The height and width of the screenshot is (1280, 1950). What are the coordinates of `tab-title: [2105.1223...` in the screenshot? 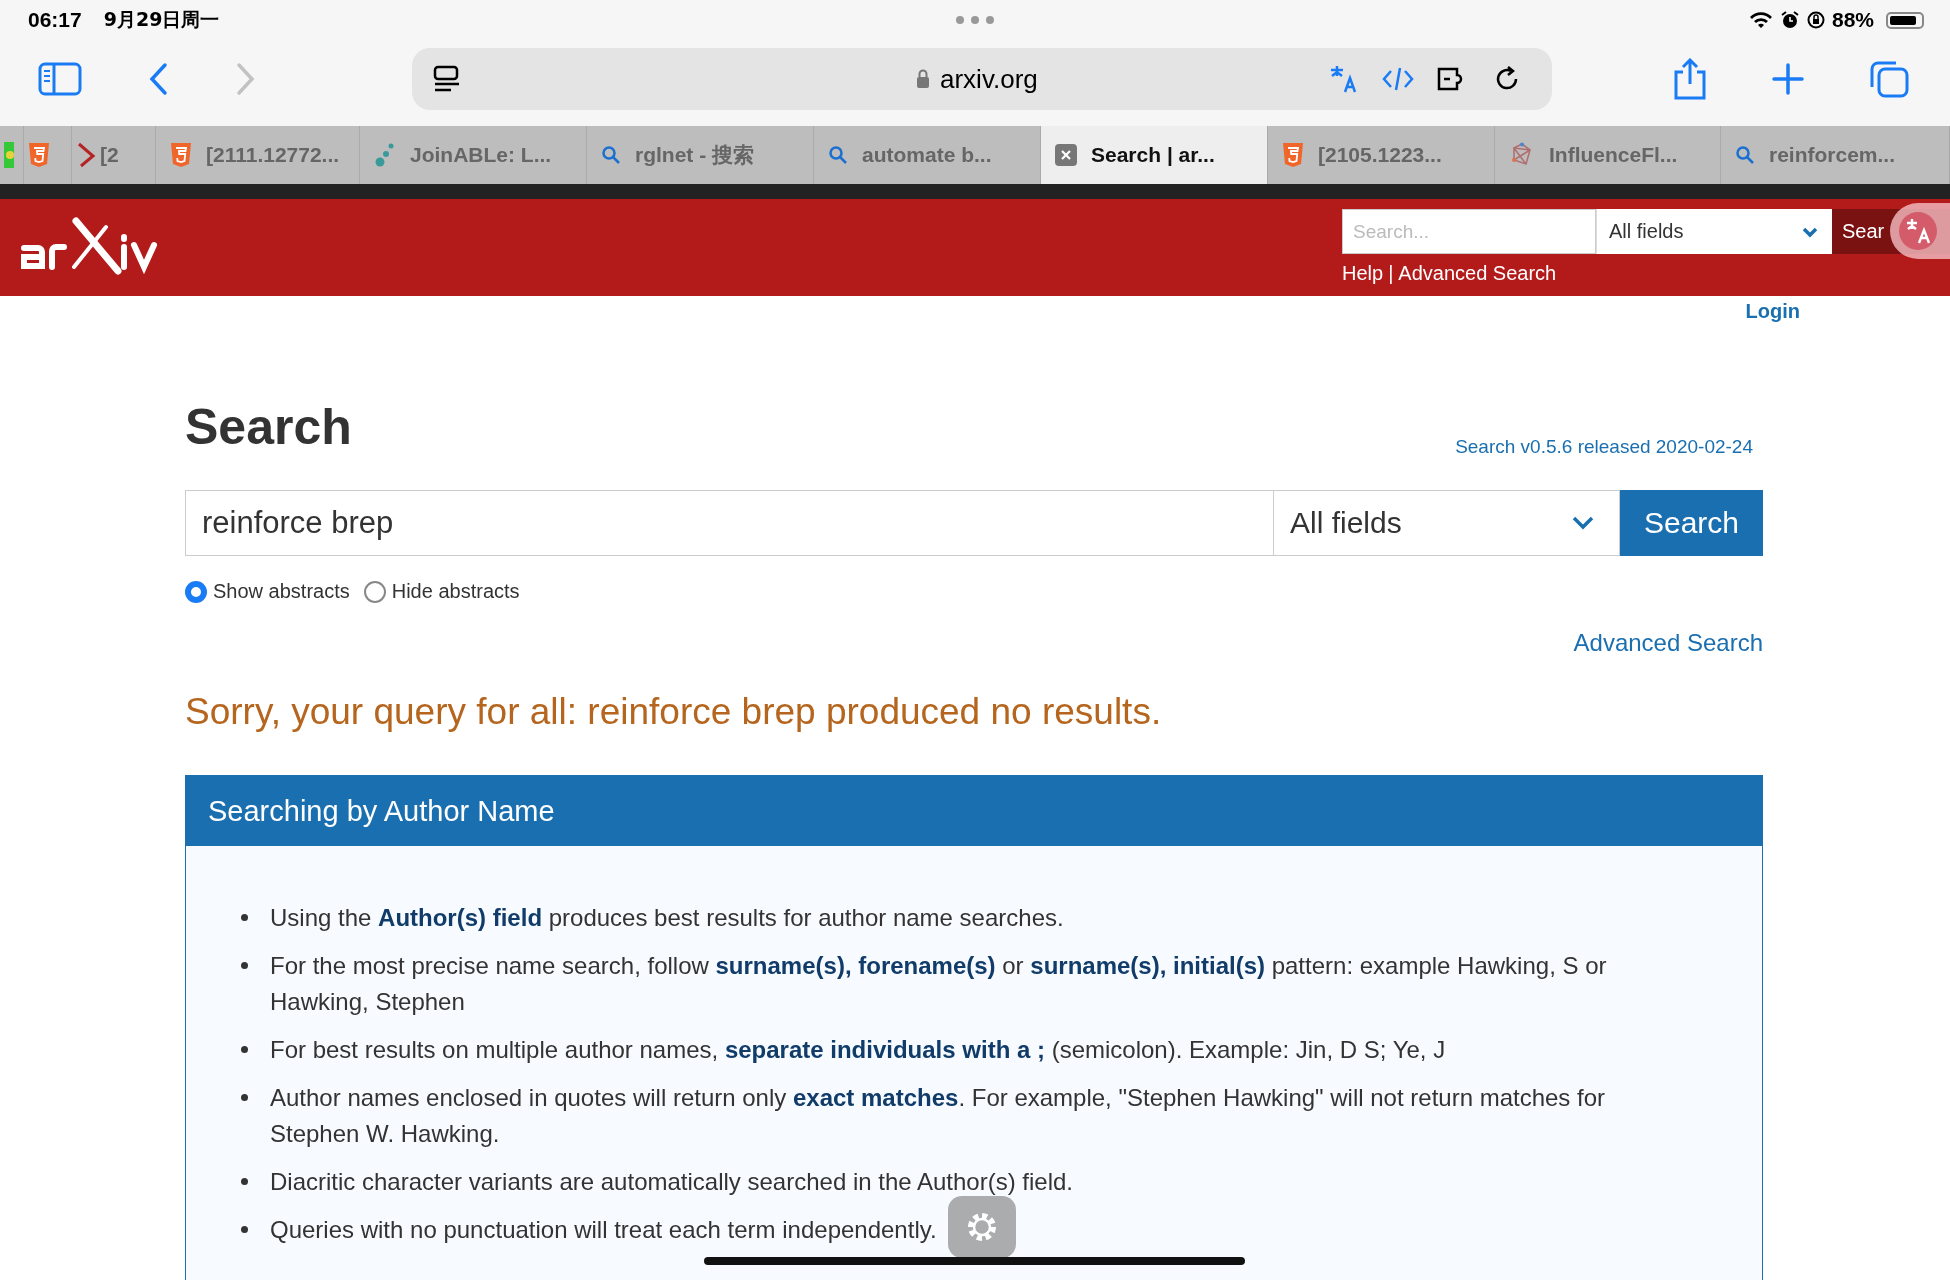 It's located at (1380, 155).